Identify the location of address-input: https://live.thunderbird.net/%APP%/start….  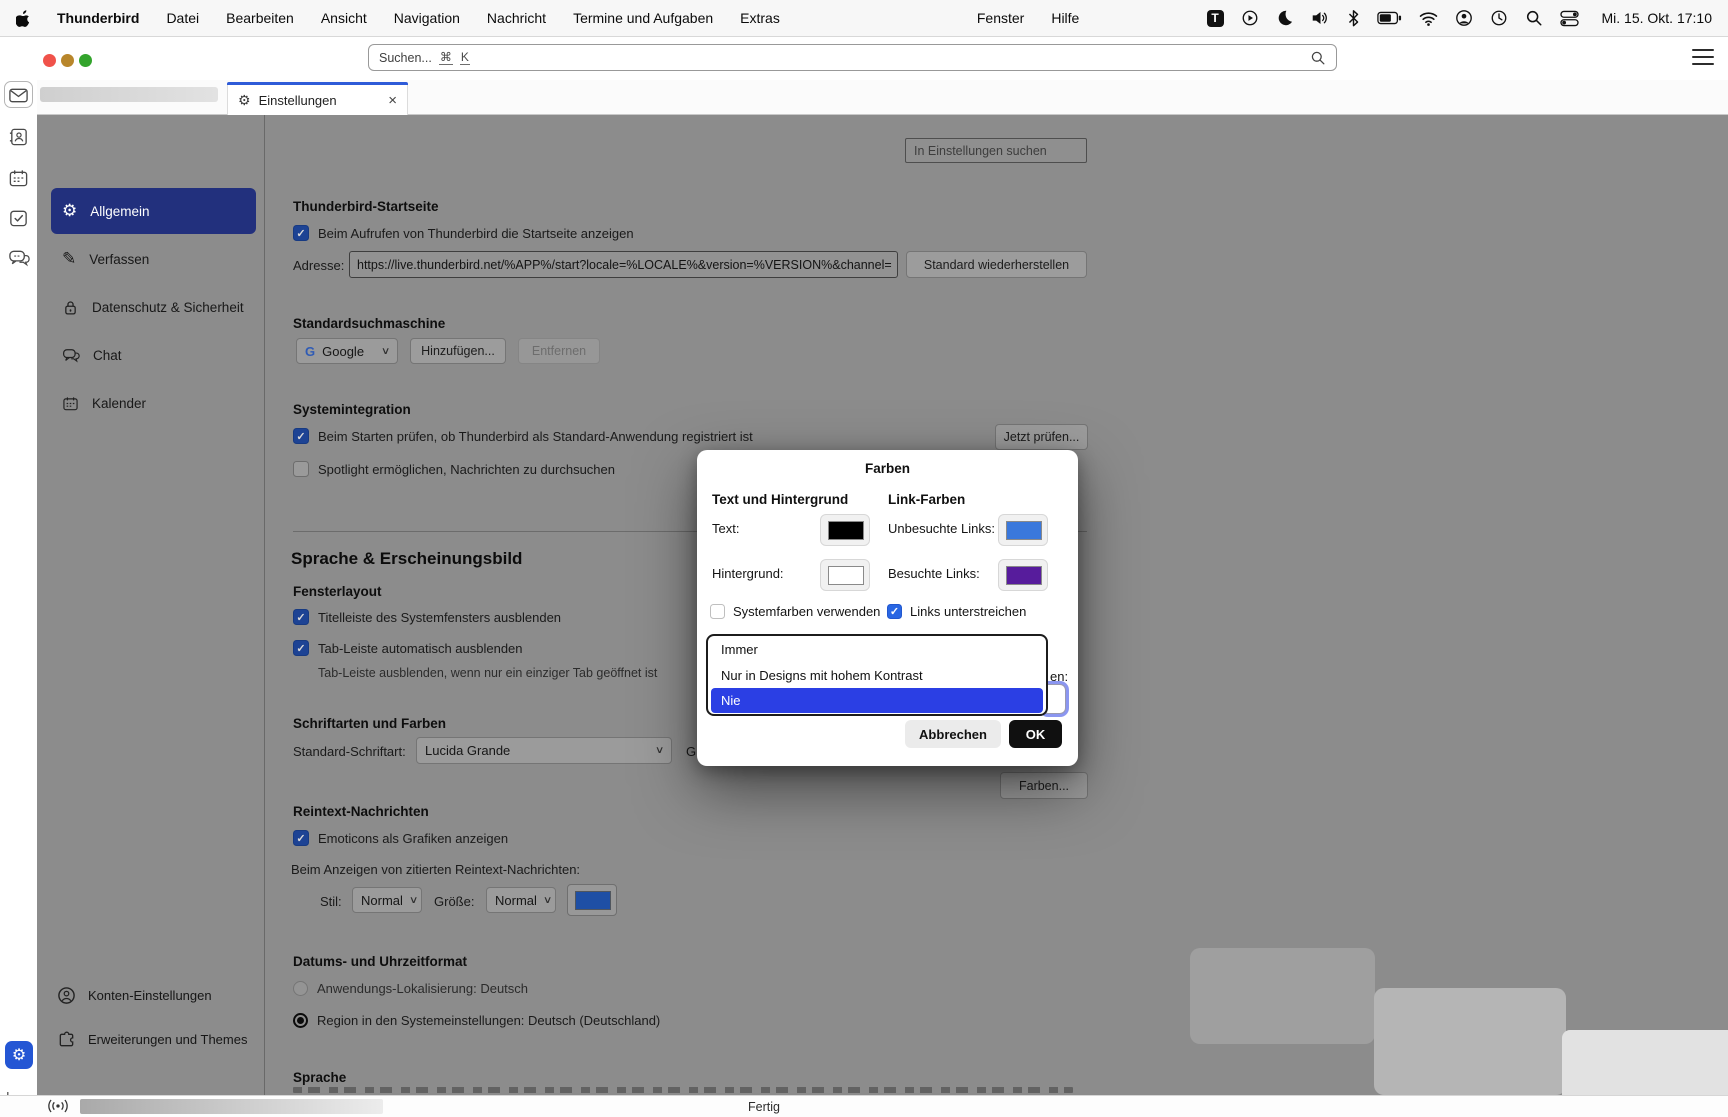
(623, 264).